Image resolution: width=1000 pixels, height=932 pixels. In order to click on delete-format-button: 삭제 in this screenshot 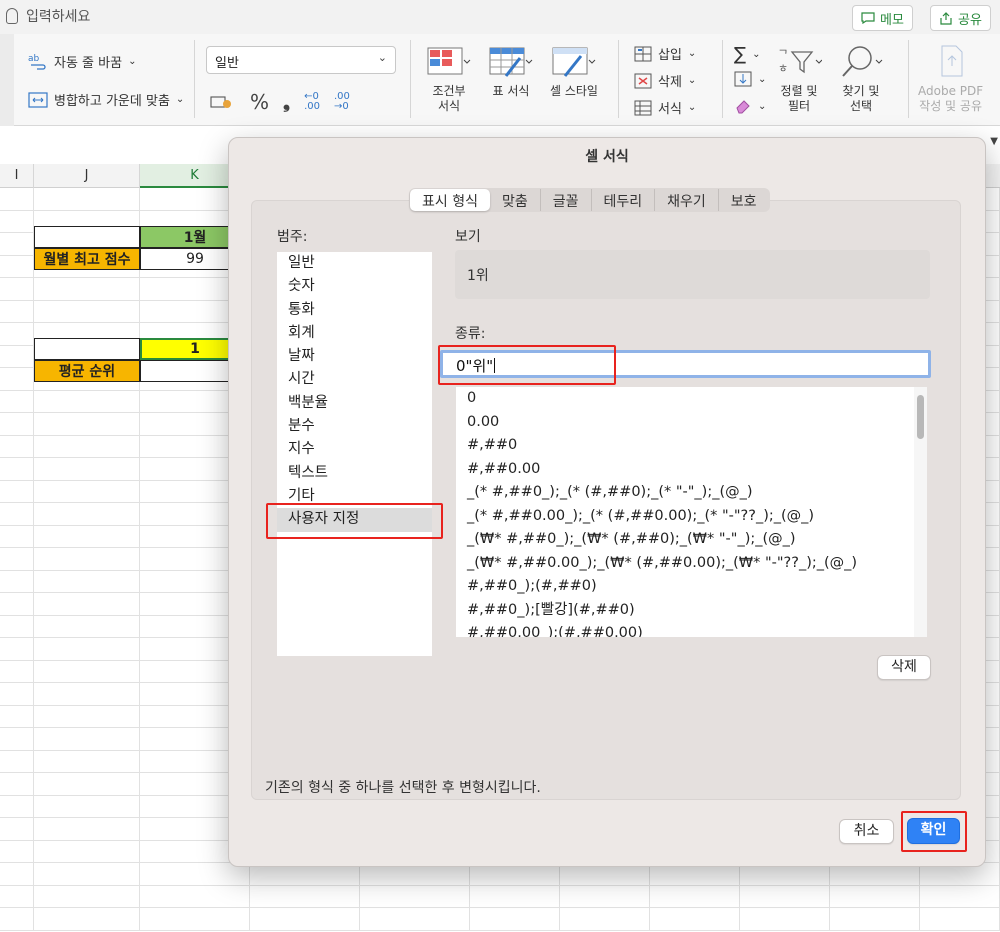, I will do `click(904, 667)`.